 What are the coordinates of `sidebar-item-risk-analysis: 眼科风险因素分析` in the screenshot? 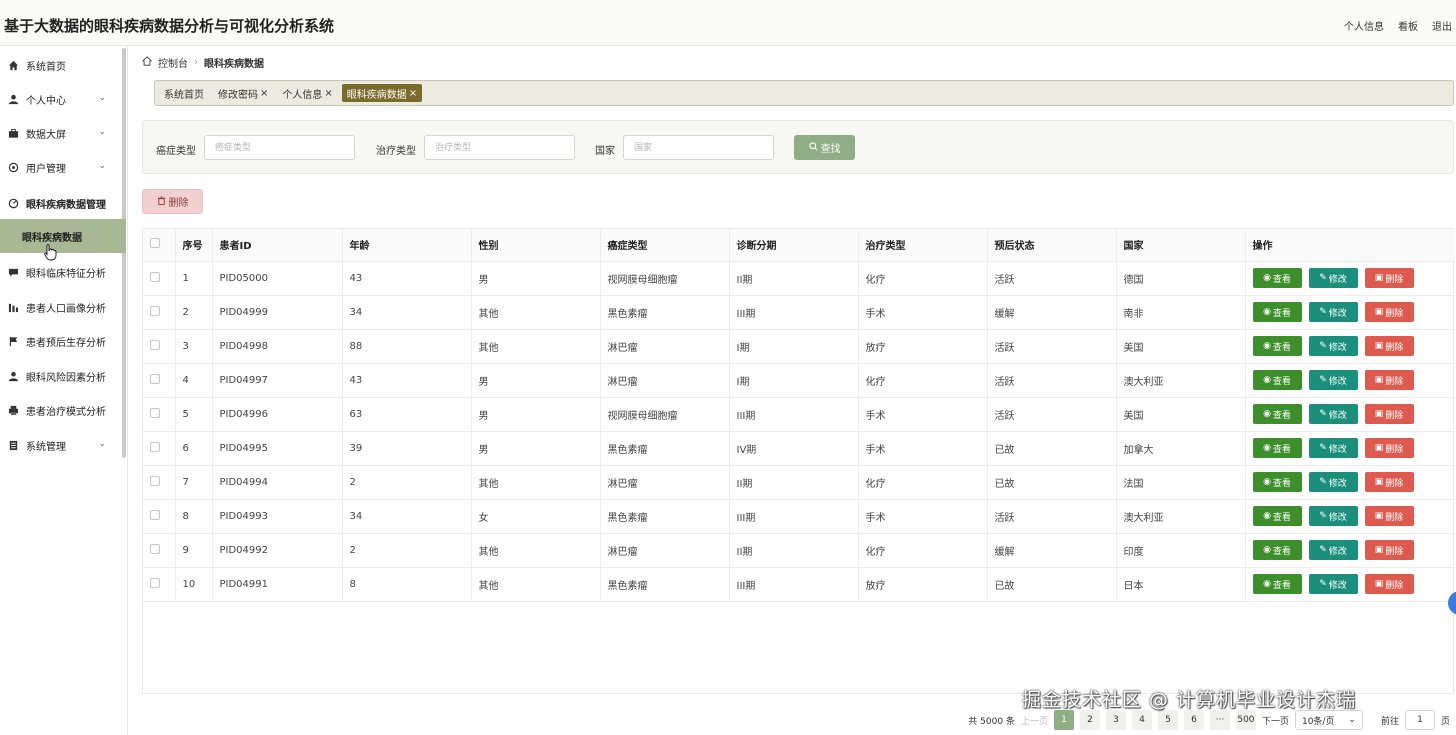 It's located at (61, 376).